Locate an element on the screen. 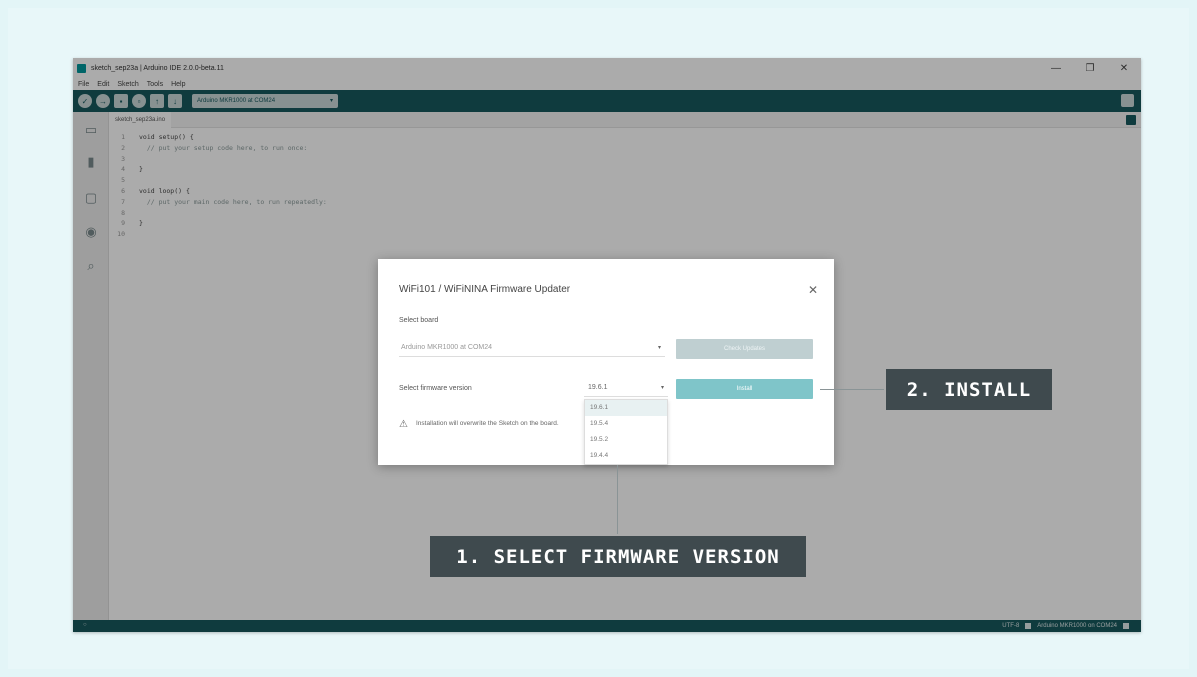 The height and width of the screenshot is (677, 1197). firmware-version-dropdown: 19.6.1 19.5.4 19.5.2 19.4.4 is located at coordinates (626, 432).